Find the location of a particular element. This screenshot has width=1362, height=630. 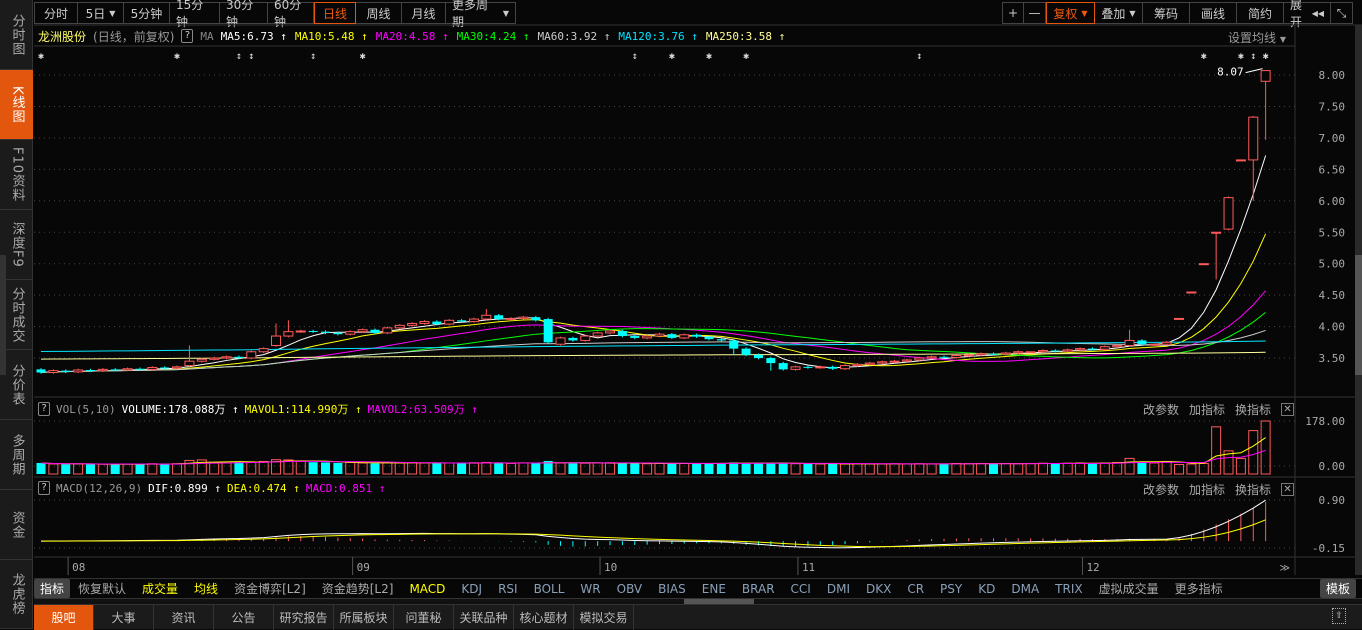

indicator-tab-5: 资金趋势[L2] is located at coordinates (358, 588).